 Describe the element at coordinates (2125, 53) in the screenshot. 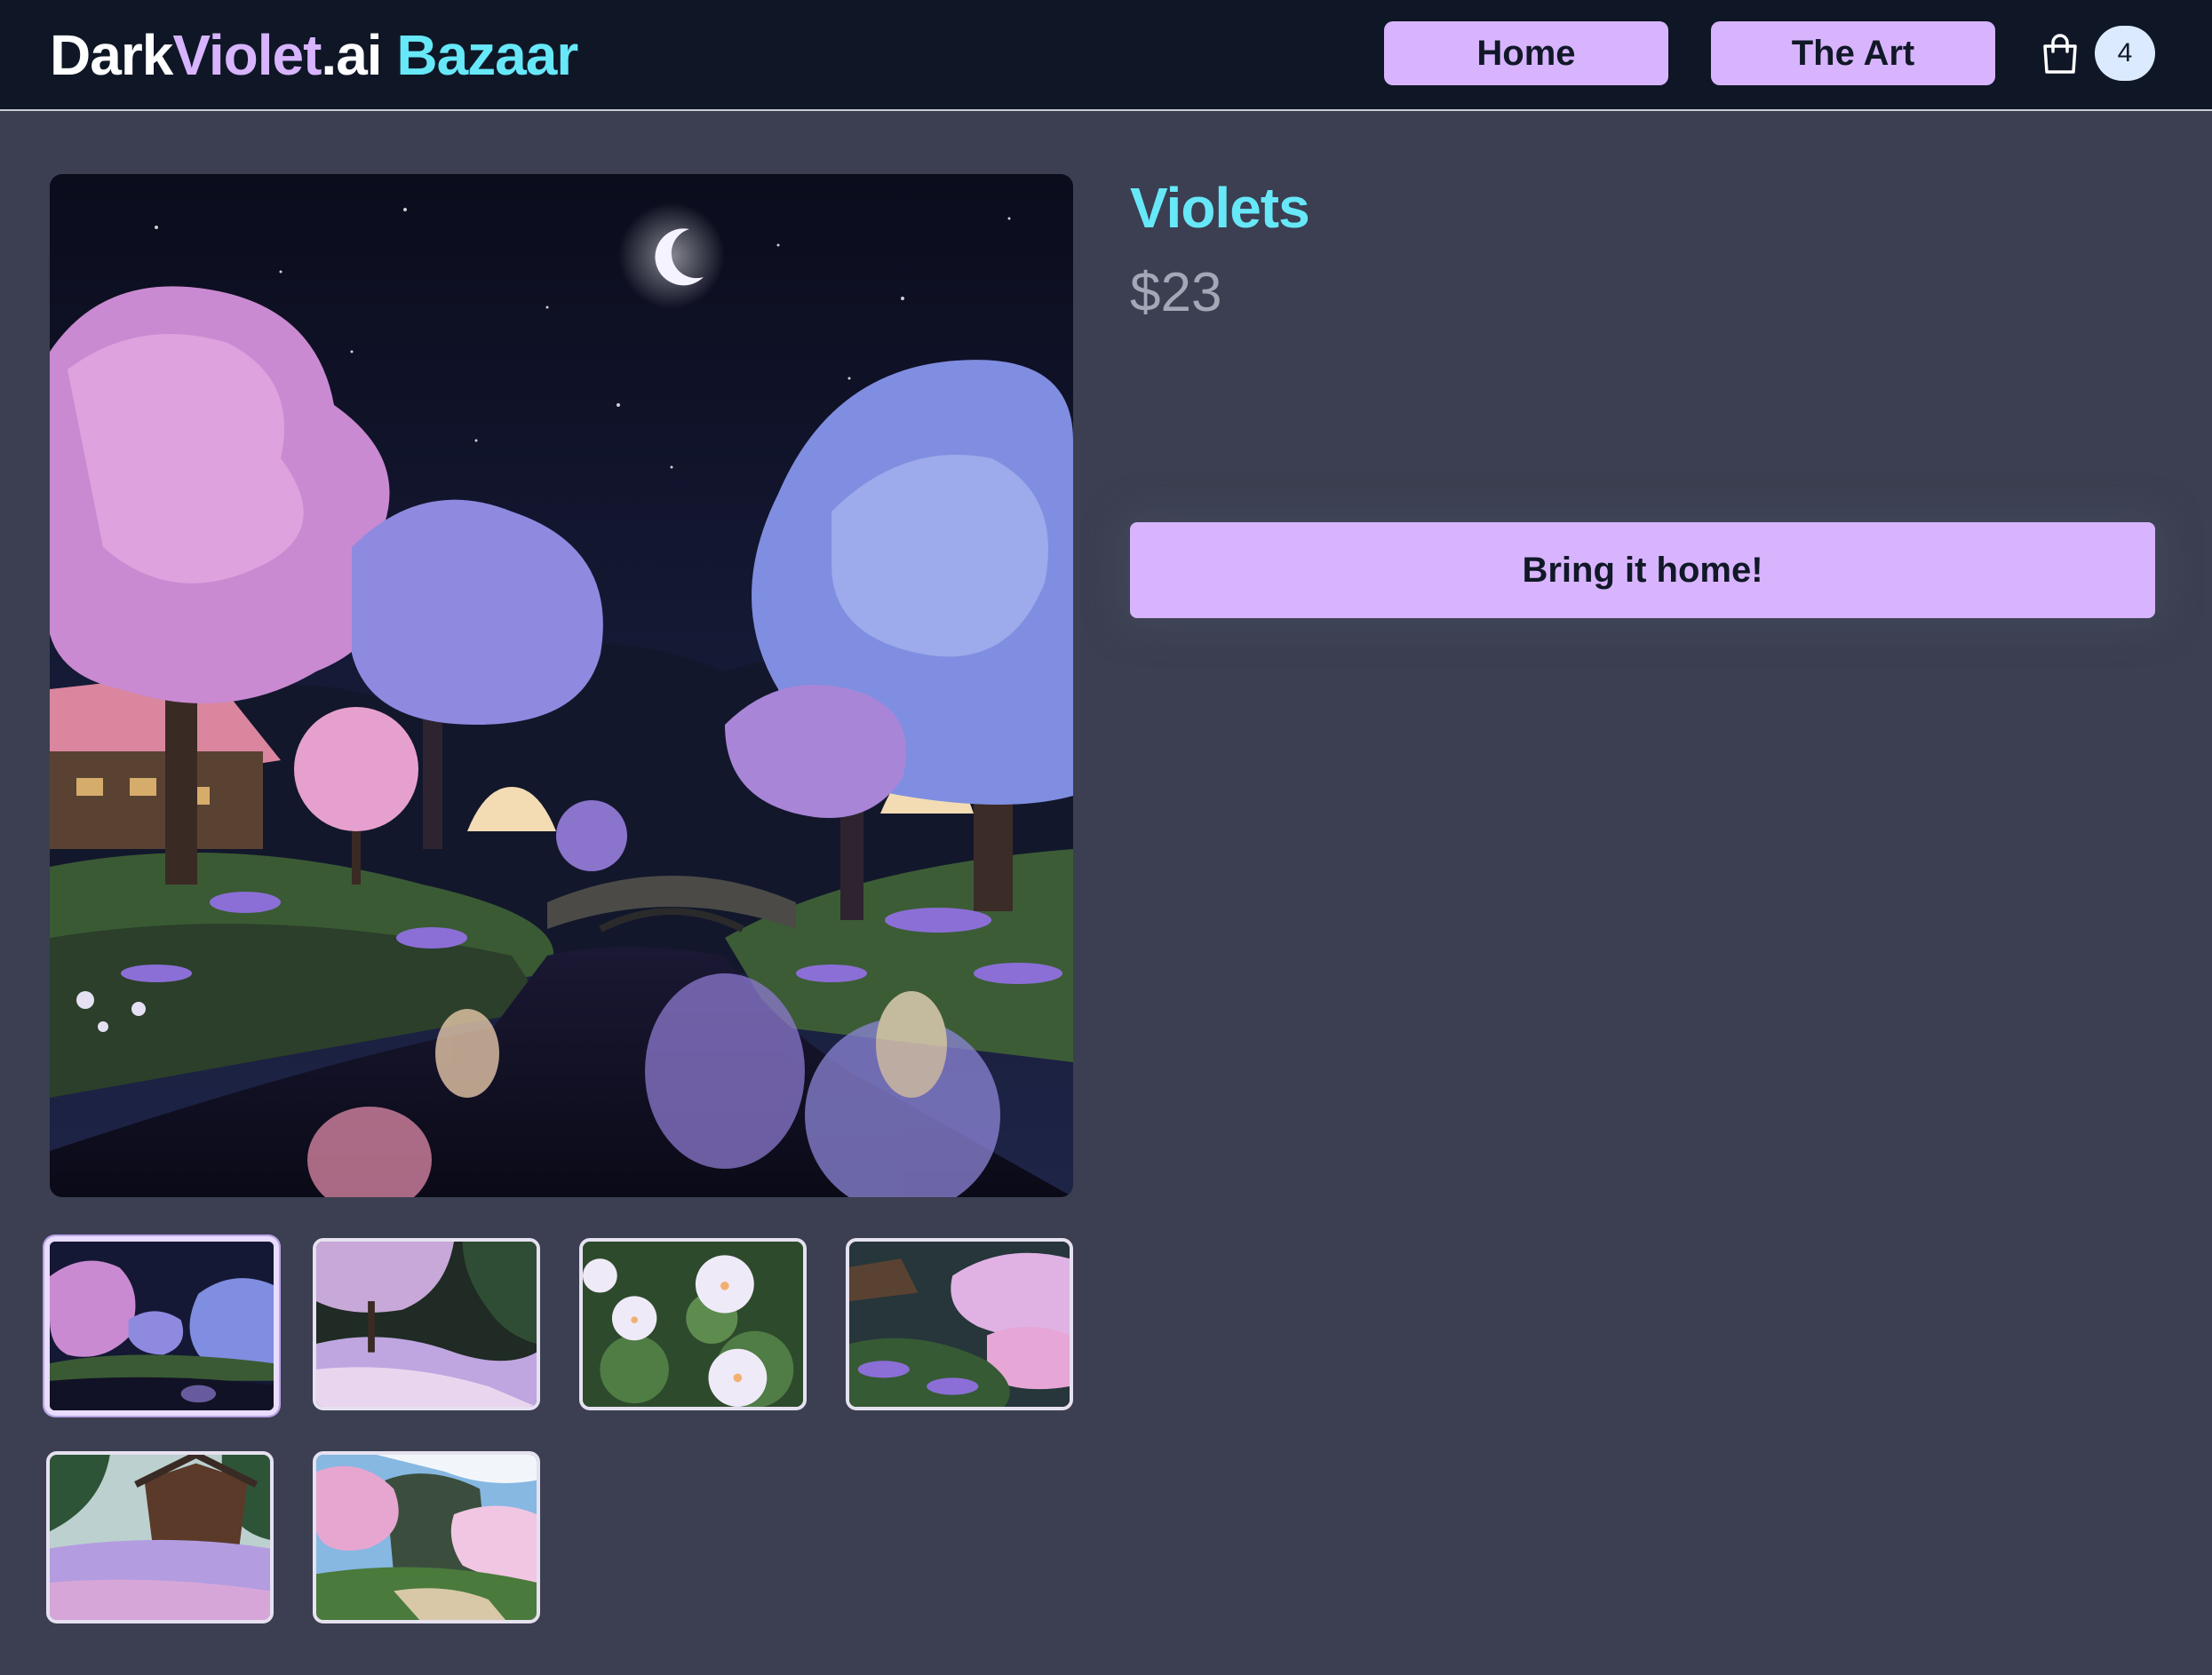

I see `cart-count-badge: 4` at that location.